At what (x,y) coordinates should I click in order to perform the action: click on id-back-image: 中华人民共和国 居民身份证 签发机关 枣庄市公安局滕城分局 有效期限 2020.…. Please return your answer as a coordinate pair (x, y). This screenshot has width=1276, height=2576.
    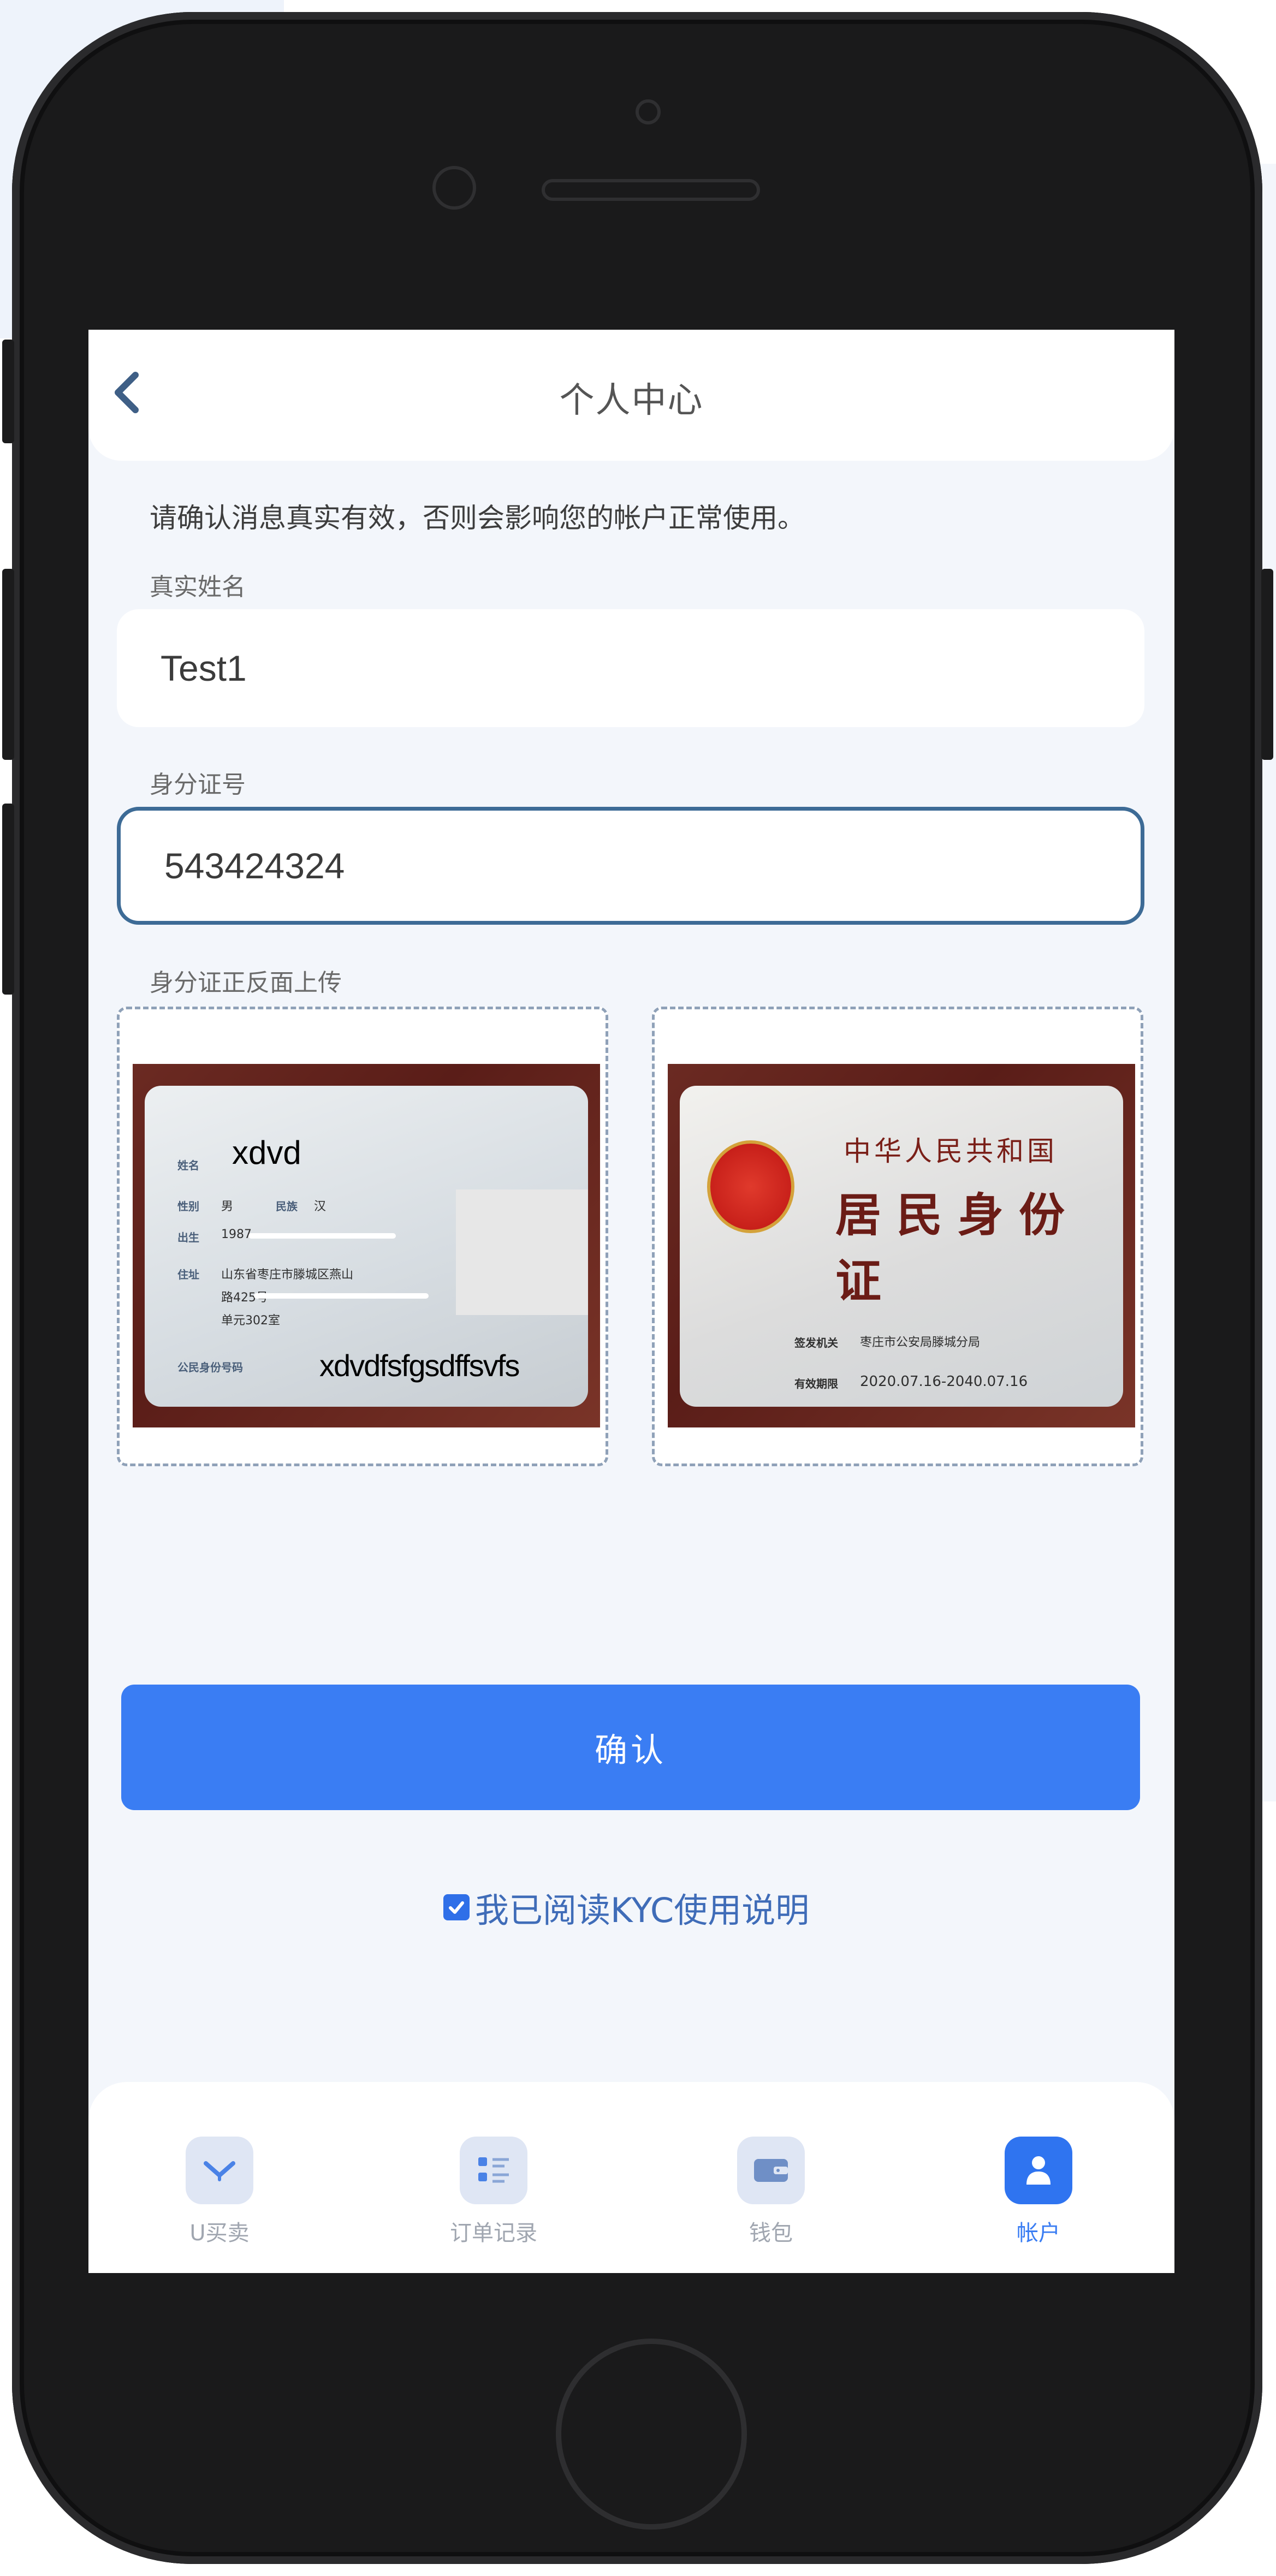
    Looking at the image, I should click on (901, 1245).